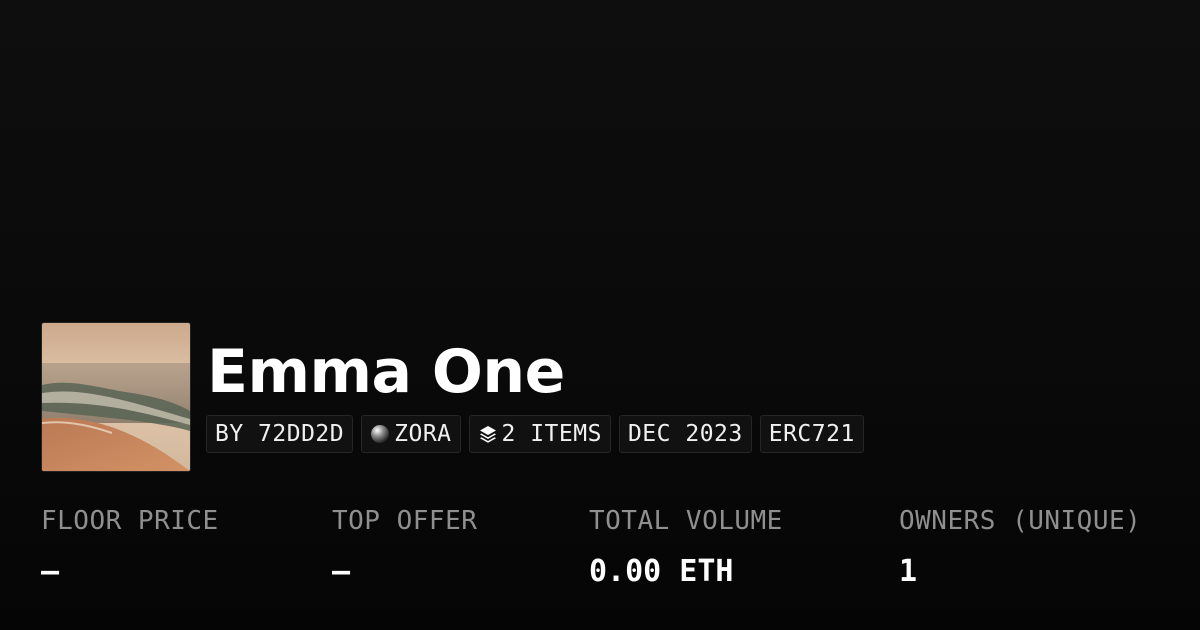 This screenshot has height=630, width=1200. I want to click on chain-tag: ZORA, so click(411, 434).